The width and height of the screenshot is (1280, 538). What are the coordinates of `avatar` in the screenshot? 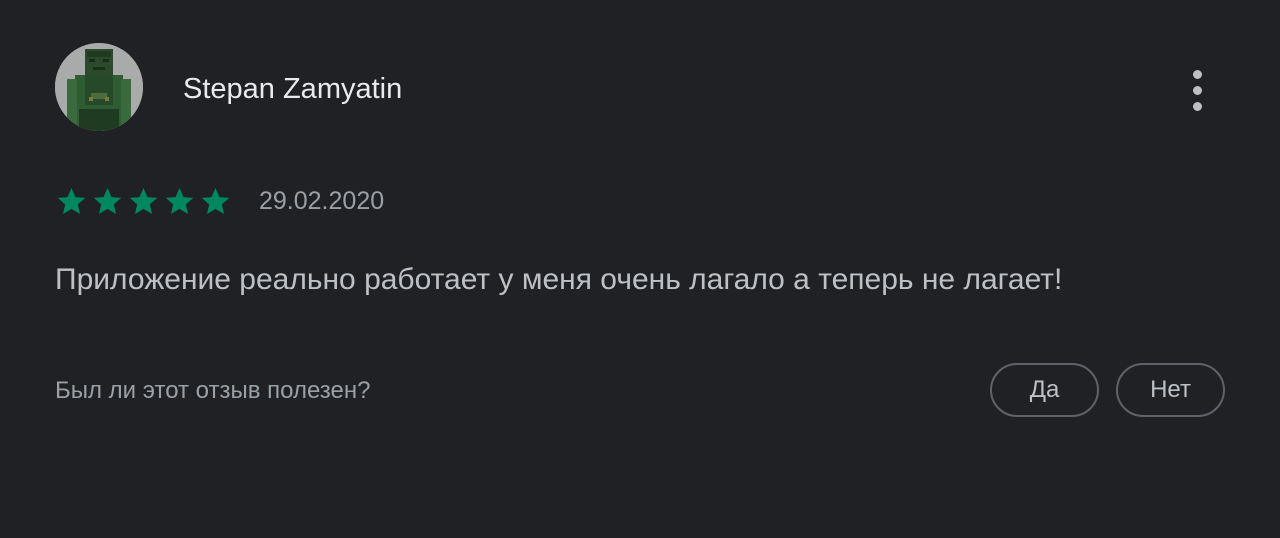 It's located at (99, 87).